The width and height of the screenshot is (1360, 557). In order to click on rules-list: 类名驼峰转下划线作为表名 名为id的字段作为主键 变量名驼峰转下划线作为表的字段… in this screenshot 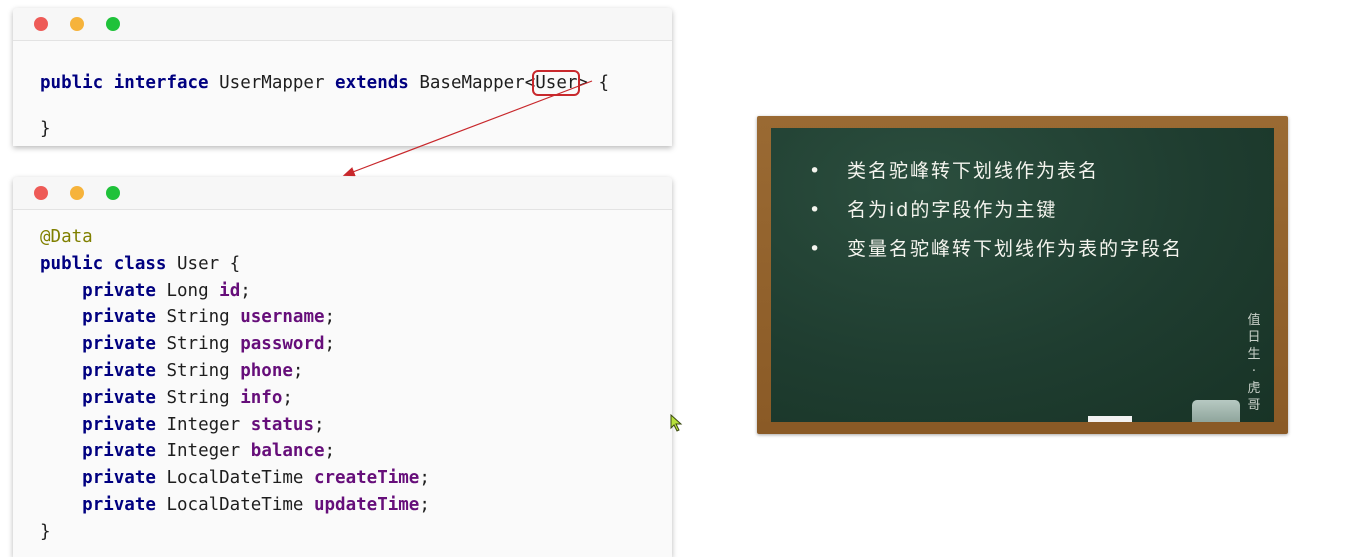, I will do `click(991, 210)`.